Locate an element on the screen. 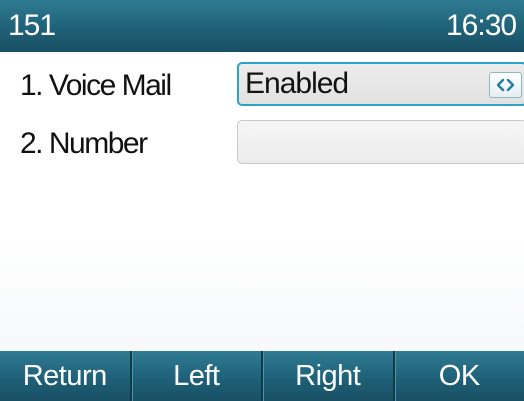 This screenshot has height=401, width=524. left-right-arrows-icon is located at coordinates (505, 85).